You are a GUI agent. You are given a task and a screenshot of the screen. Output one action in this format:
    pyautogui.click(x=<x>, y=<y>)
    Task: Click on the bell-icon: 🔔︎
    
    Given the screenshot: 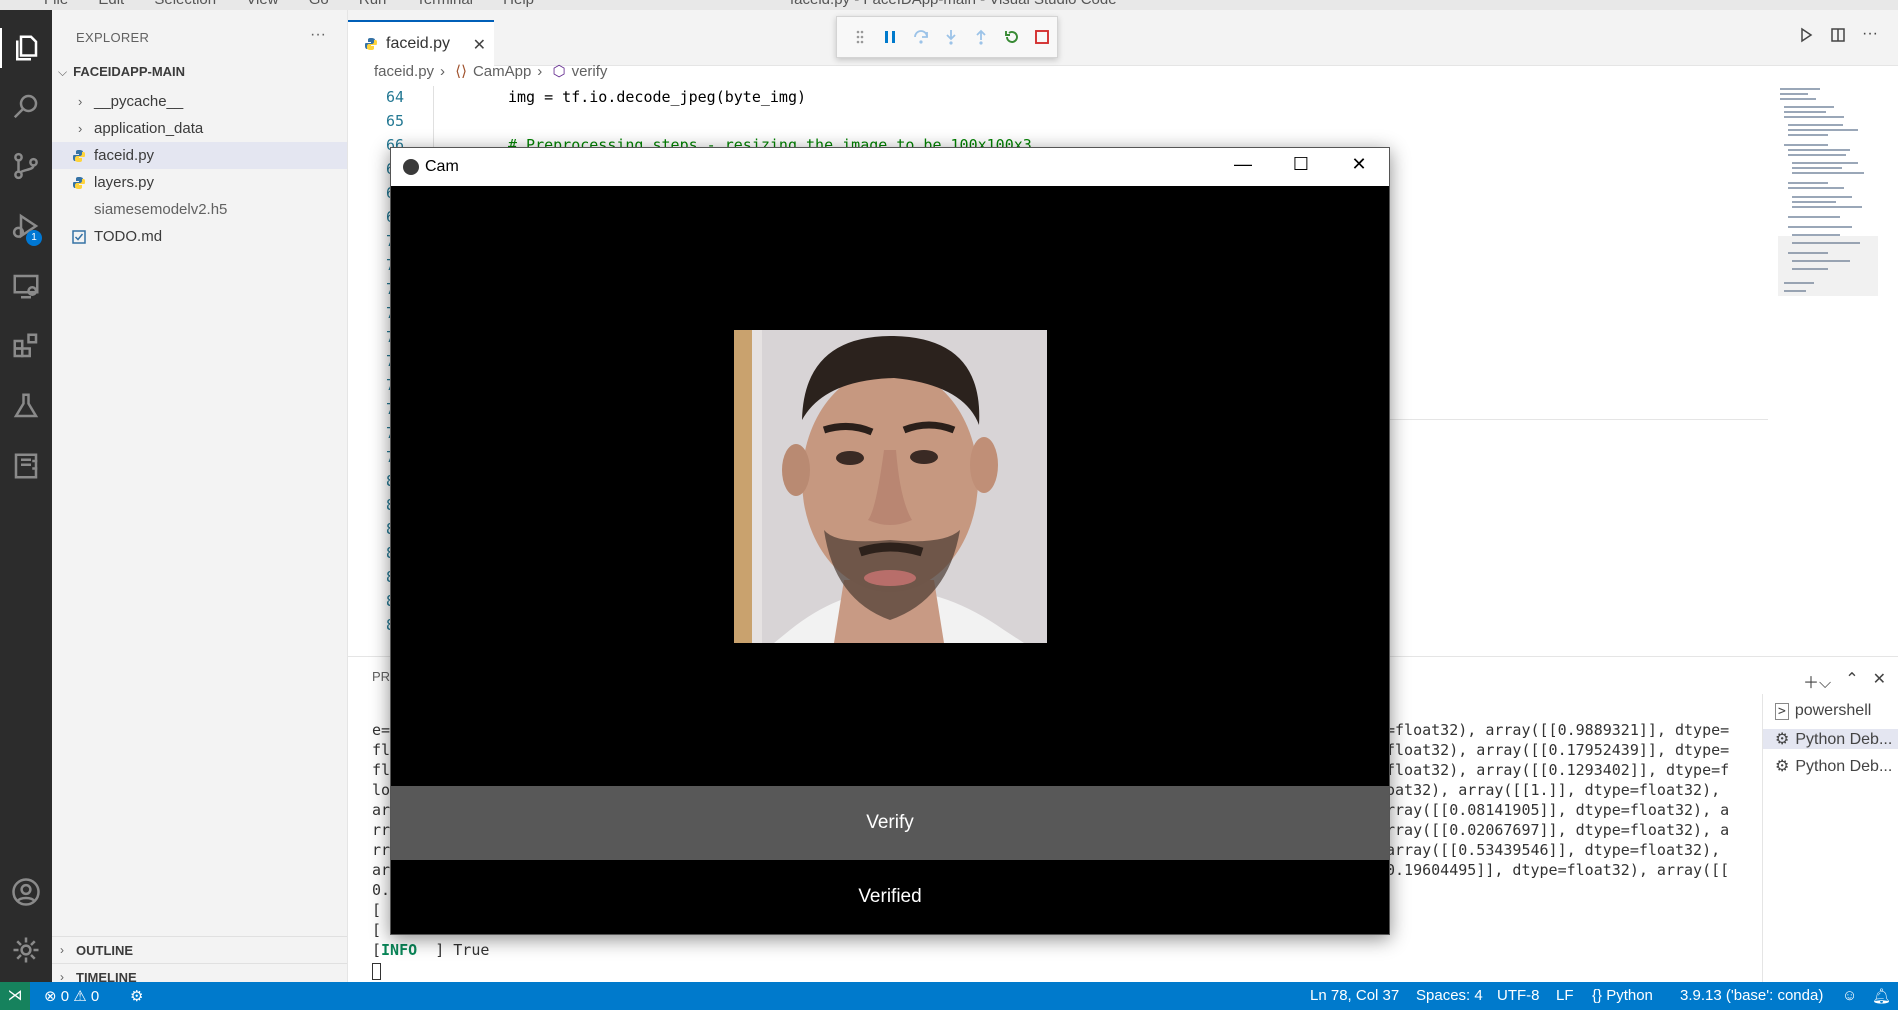 What is the action you would take?
    pyautogui.click(x=1881, y=996)
    